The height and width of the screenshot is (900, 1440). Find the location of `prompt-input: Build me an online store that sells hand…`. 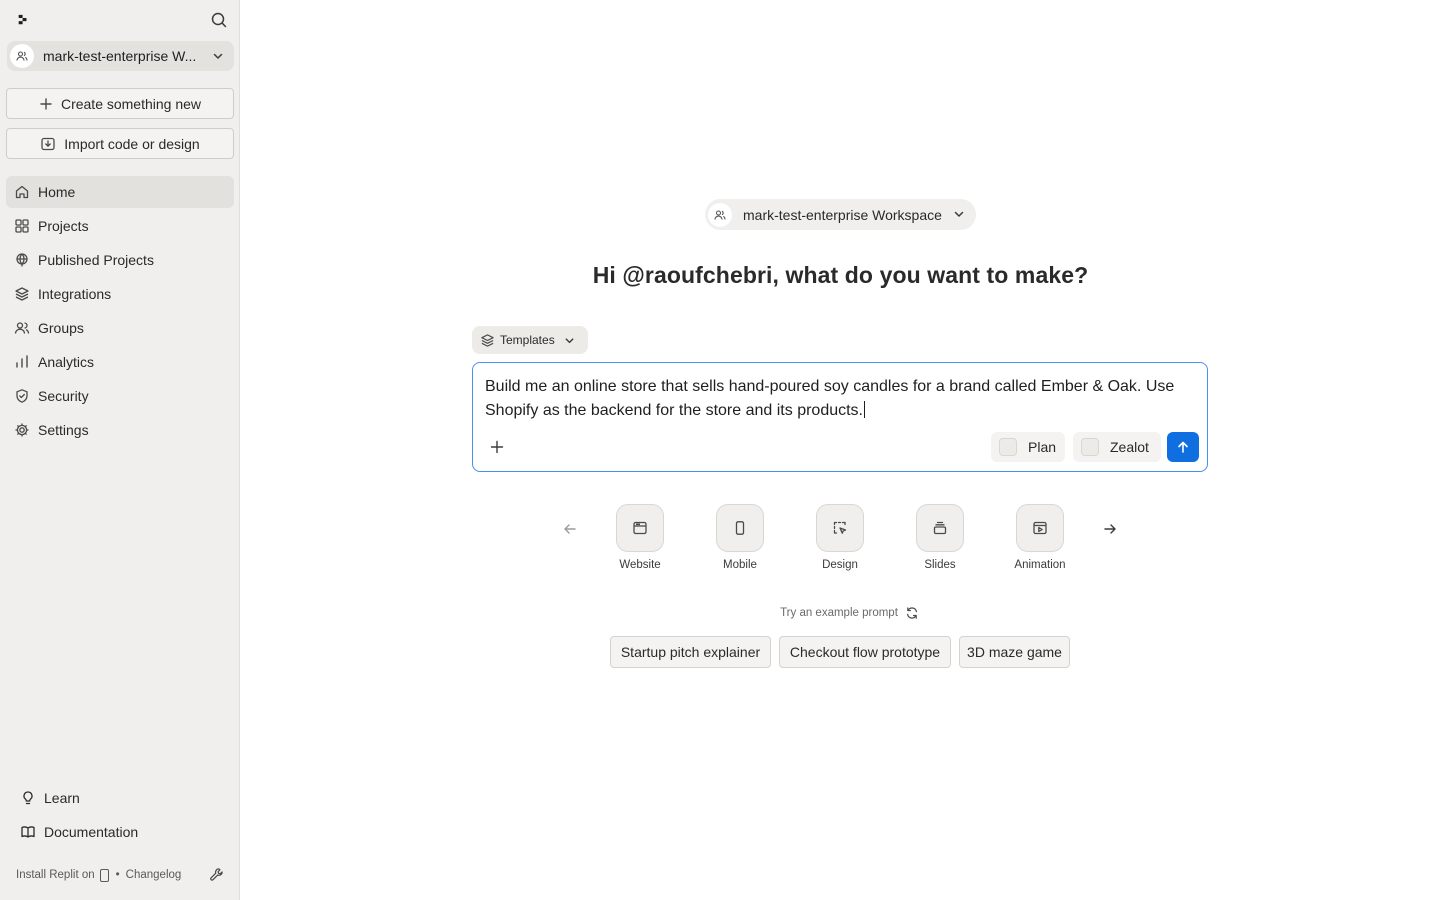

prompt-input: Build me an online store that sells hand… is located at coordinates (837, 399).